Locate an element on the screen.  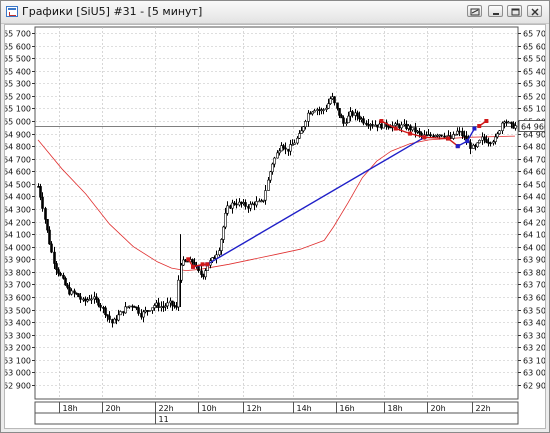
y-tick-label-left: 64 300 is located at coordinates (18, 210).